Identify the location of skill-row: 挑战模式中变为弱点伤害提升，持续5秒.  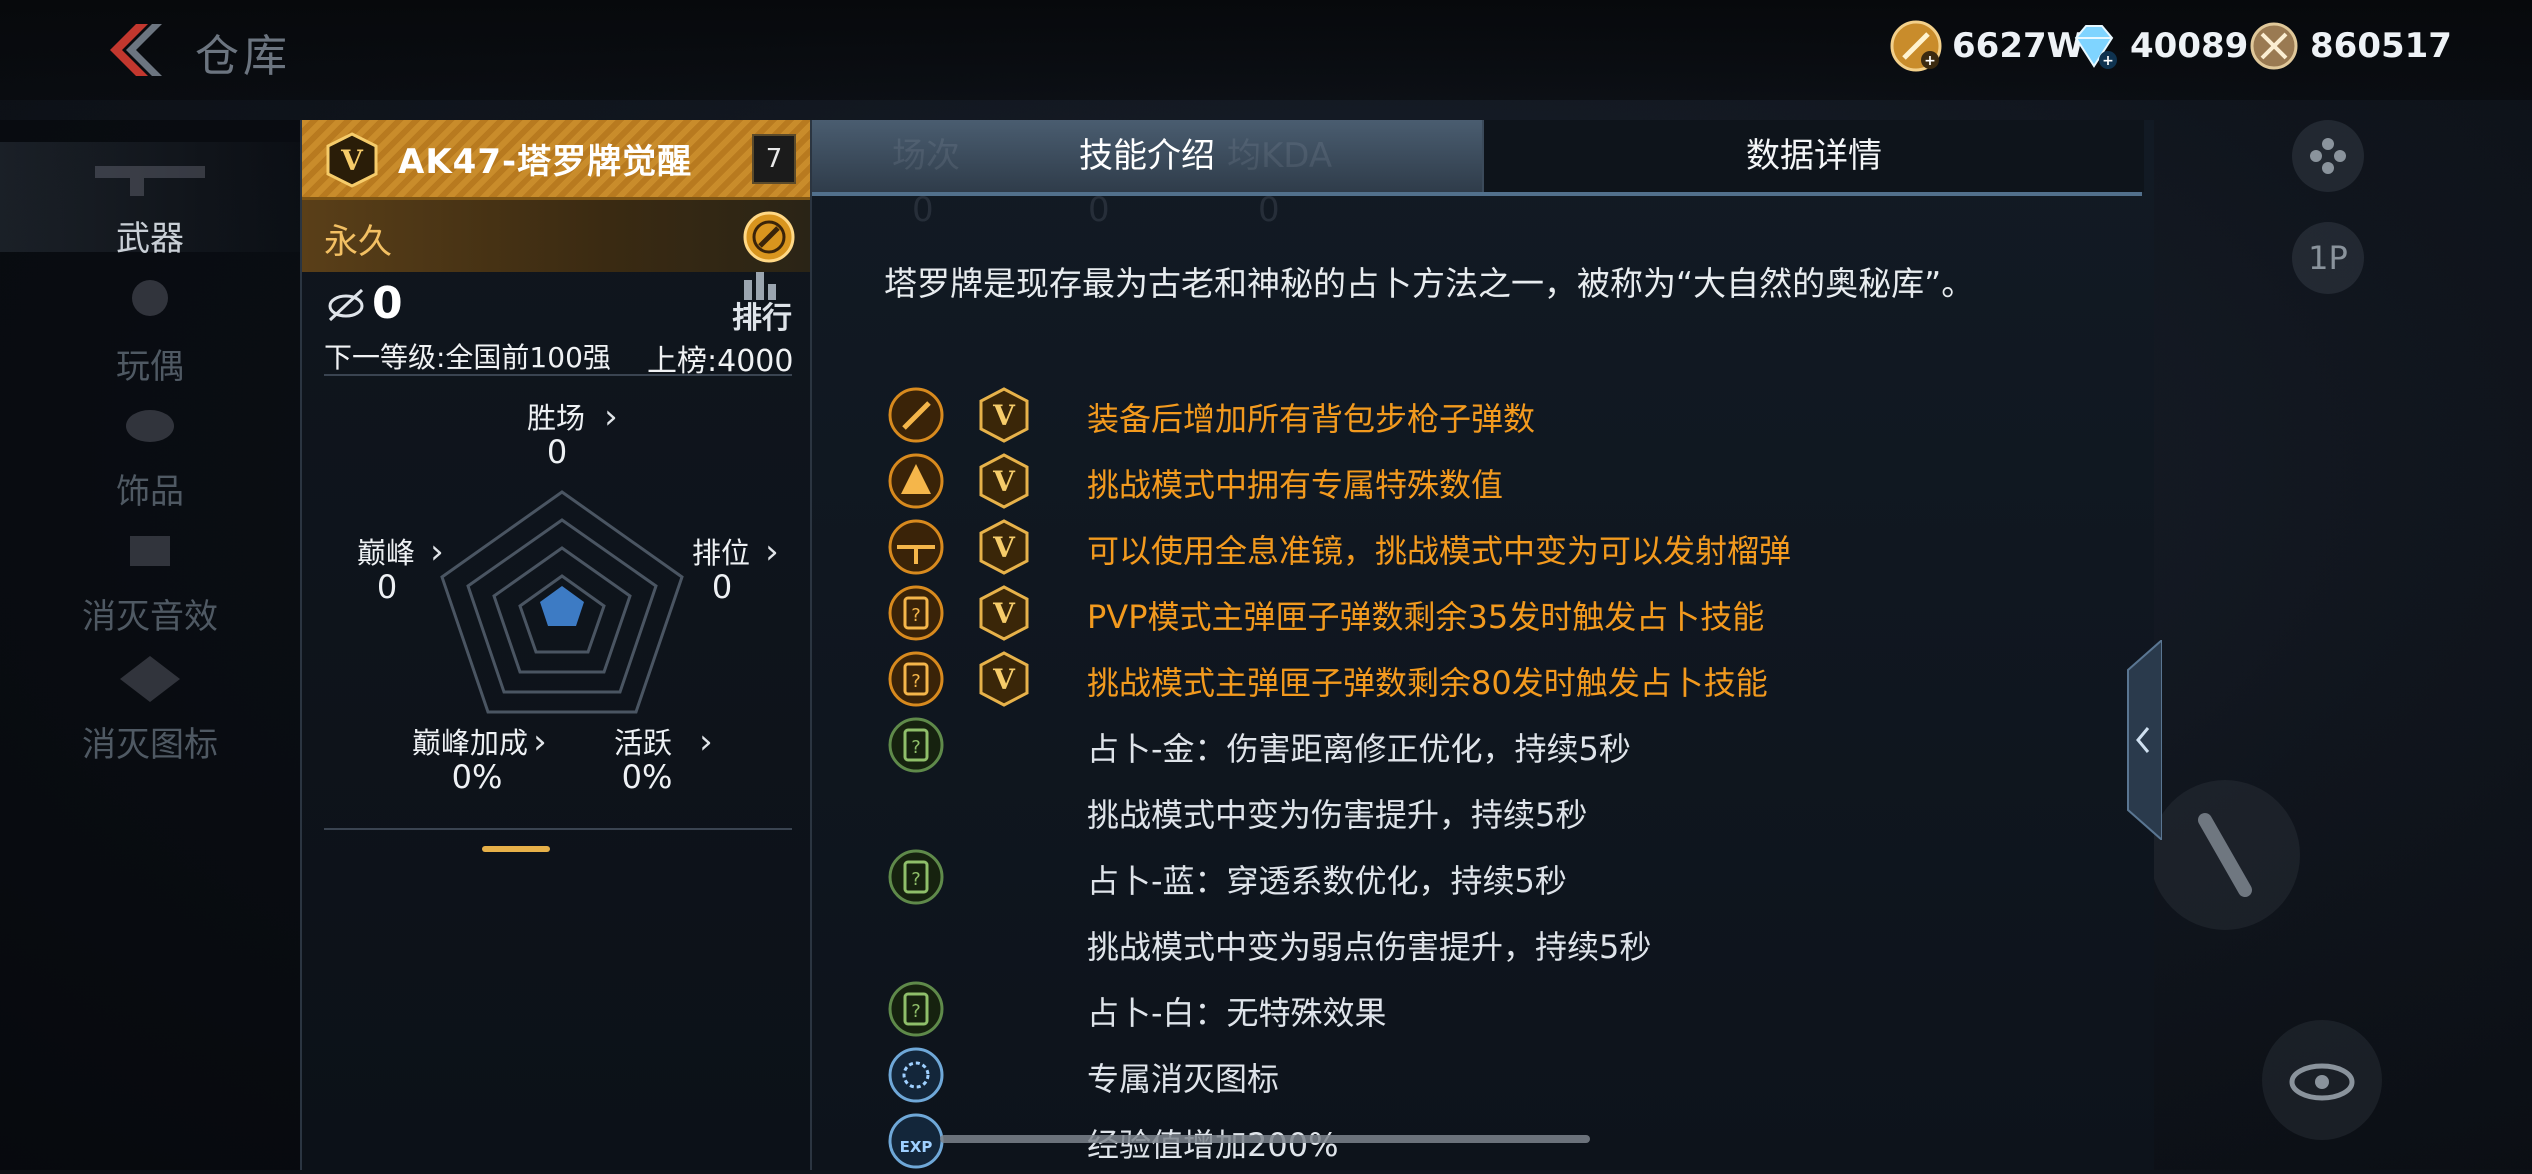
(1477, 943).